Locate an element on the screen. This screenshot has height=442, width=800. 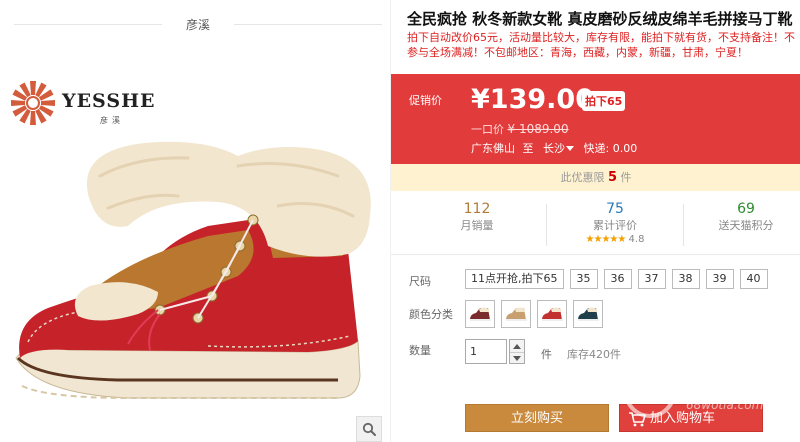
add-to-cart-button: 加入购物车 is located at coordinates (691, 418).